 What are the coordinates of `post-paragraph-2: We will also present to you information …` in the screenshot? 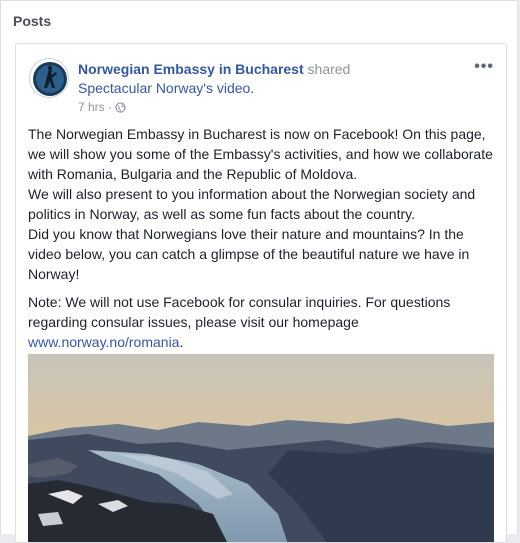 It's located at (252, 204).